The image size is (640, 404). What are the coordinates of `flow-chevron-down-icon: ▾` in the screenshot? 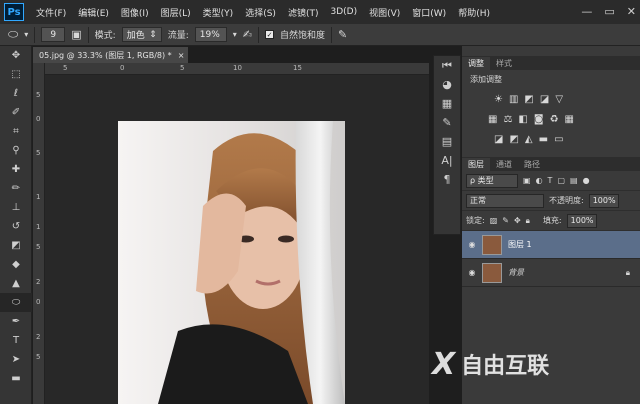 It's located at (235, 34).